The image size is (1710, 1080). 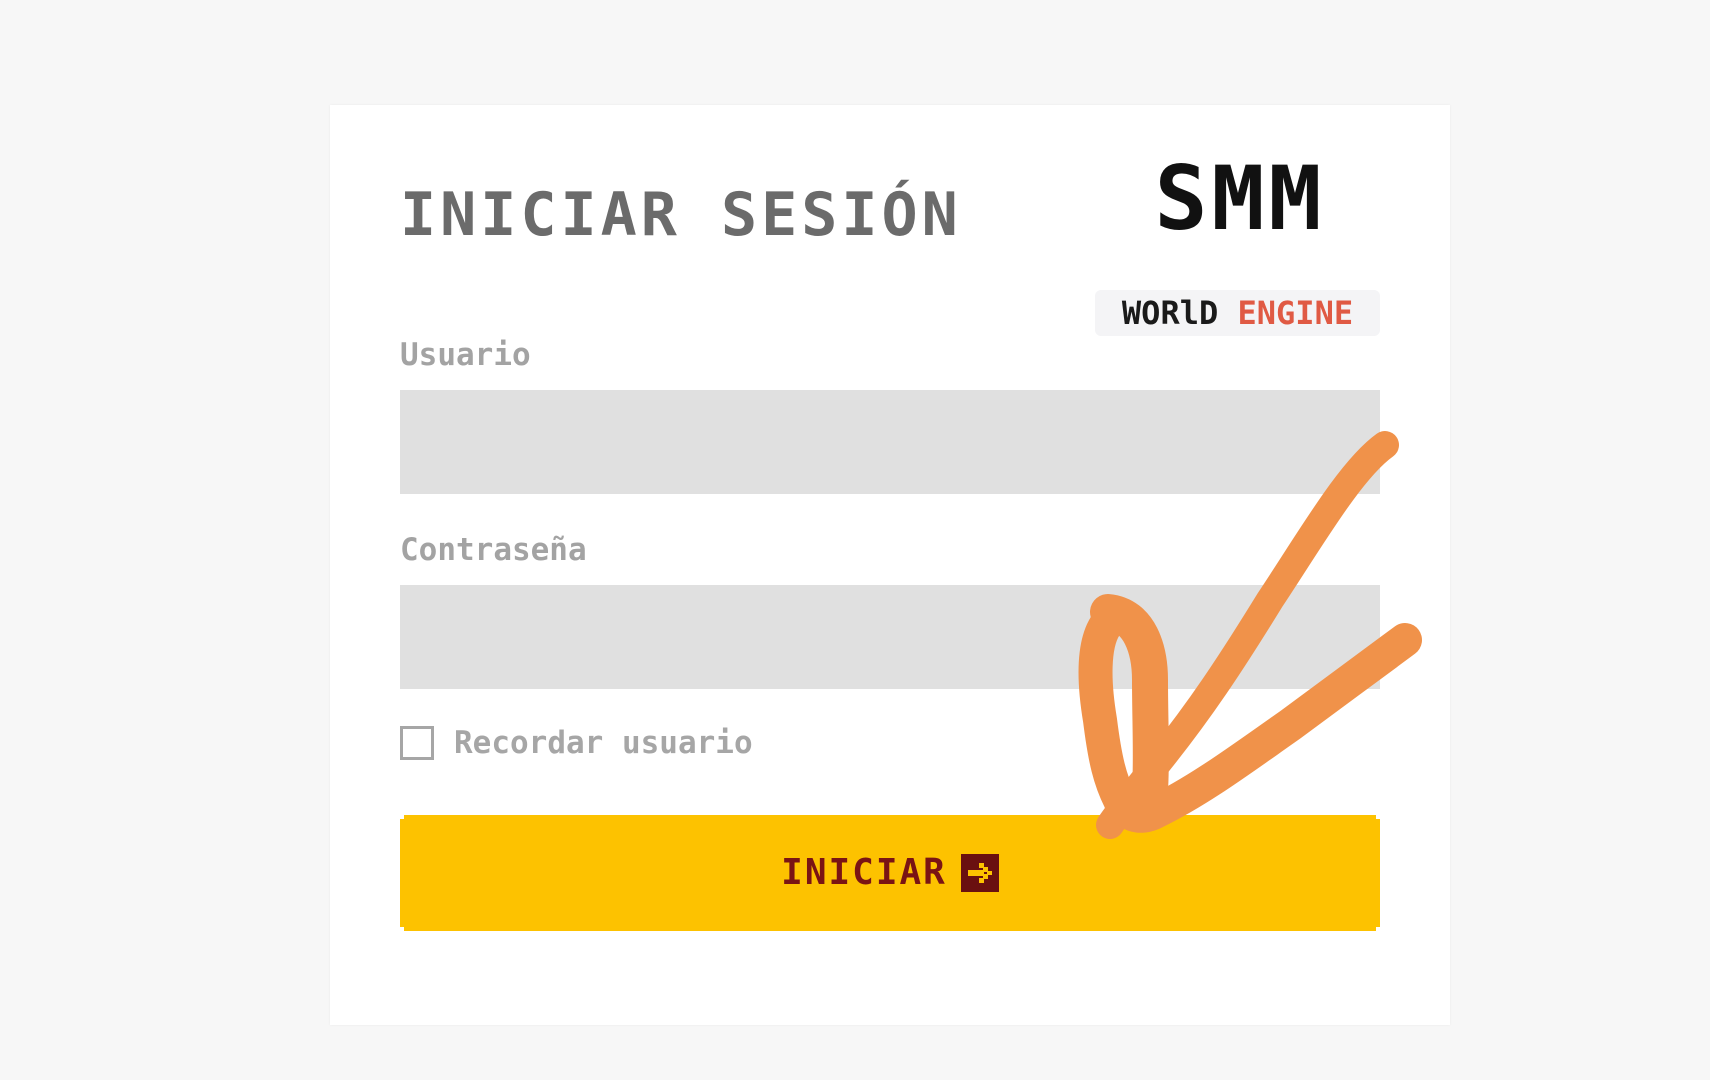 I want to click on logo-subtitle: WORlD ENGINE, so click(x=1237, y=313).